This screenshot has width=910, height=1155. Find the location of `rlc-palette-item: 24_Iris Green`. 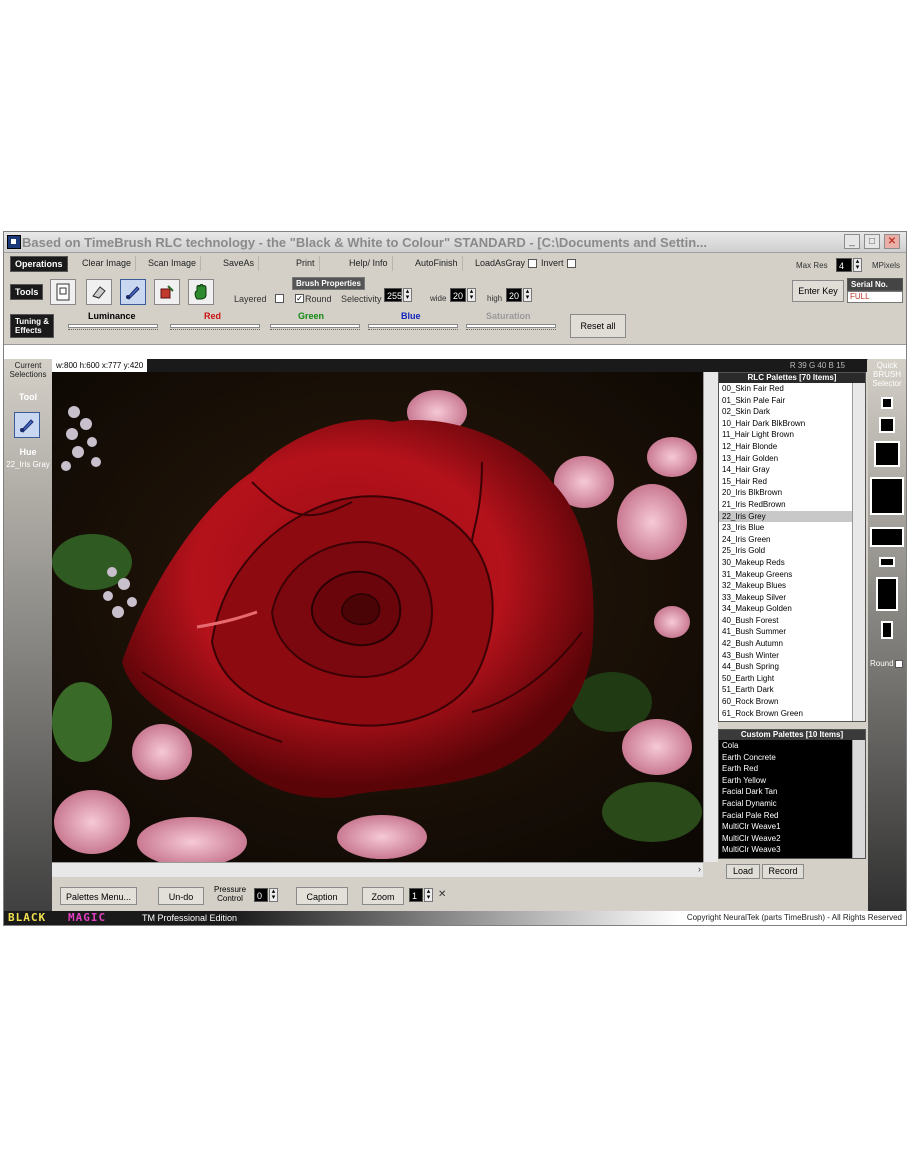

rlc-palette-item: 24_Iris Green is located at coordinates (792, 540).